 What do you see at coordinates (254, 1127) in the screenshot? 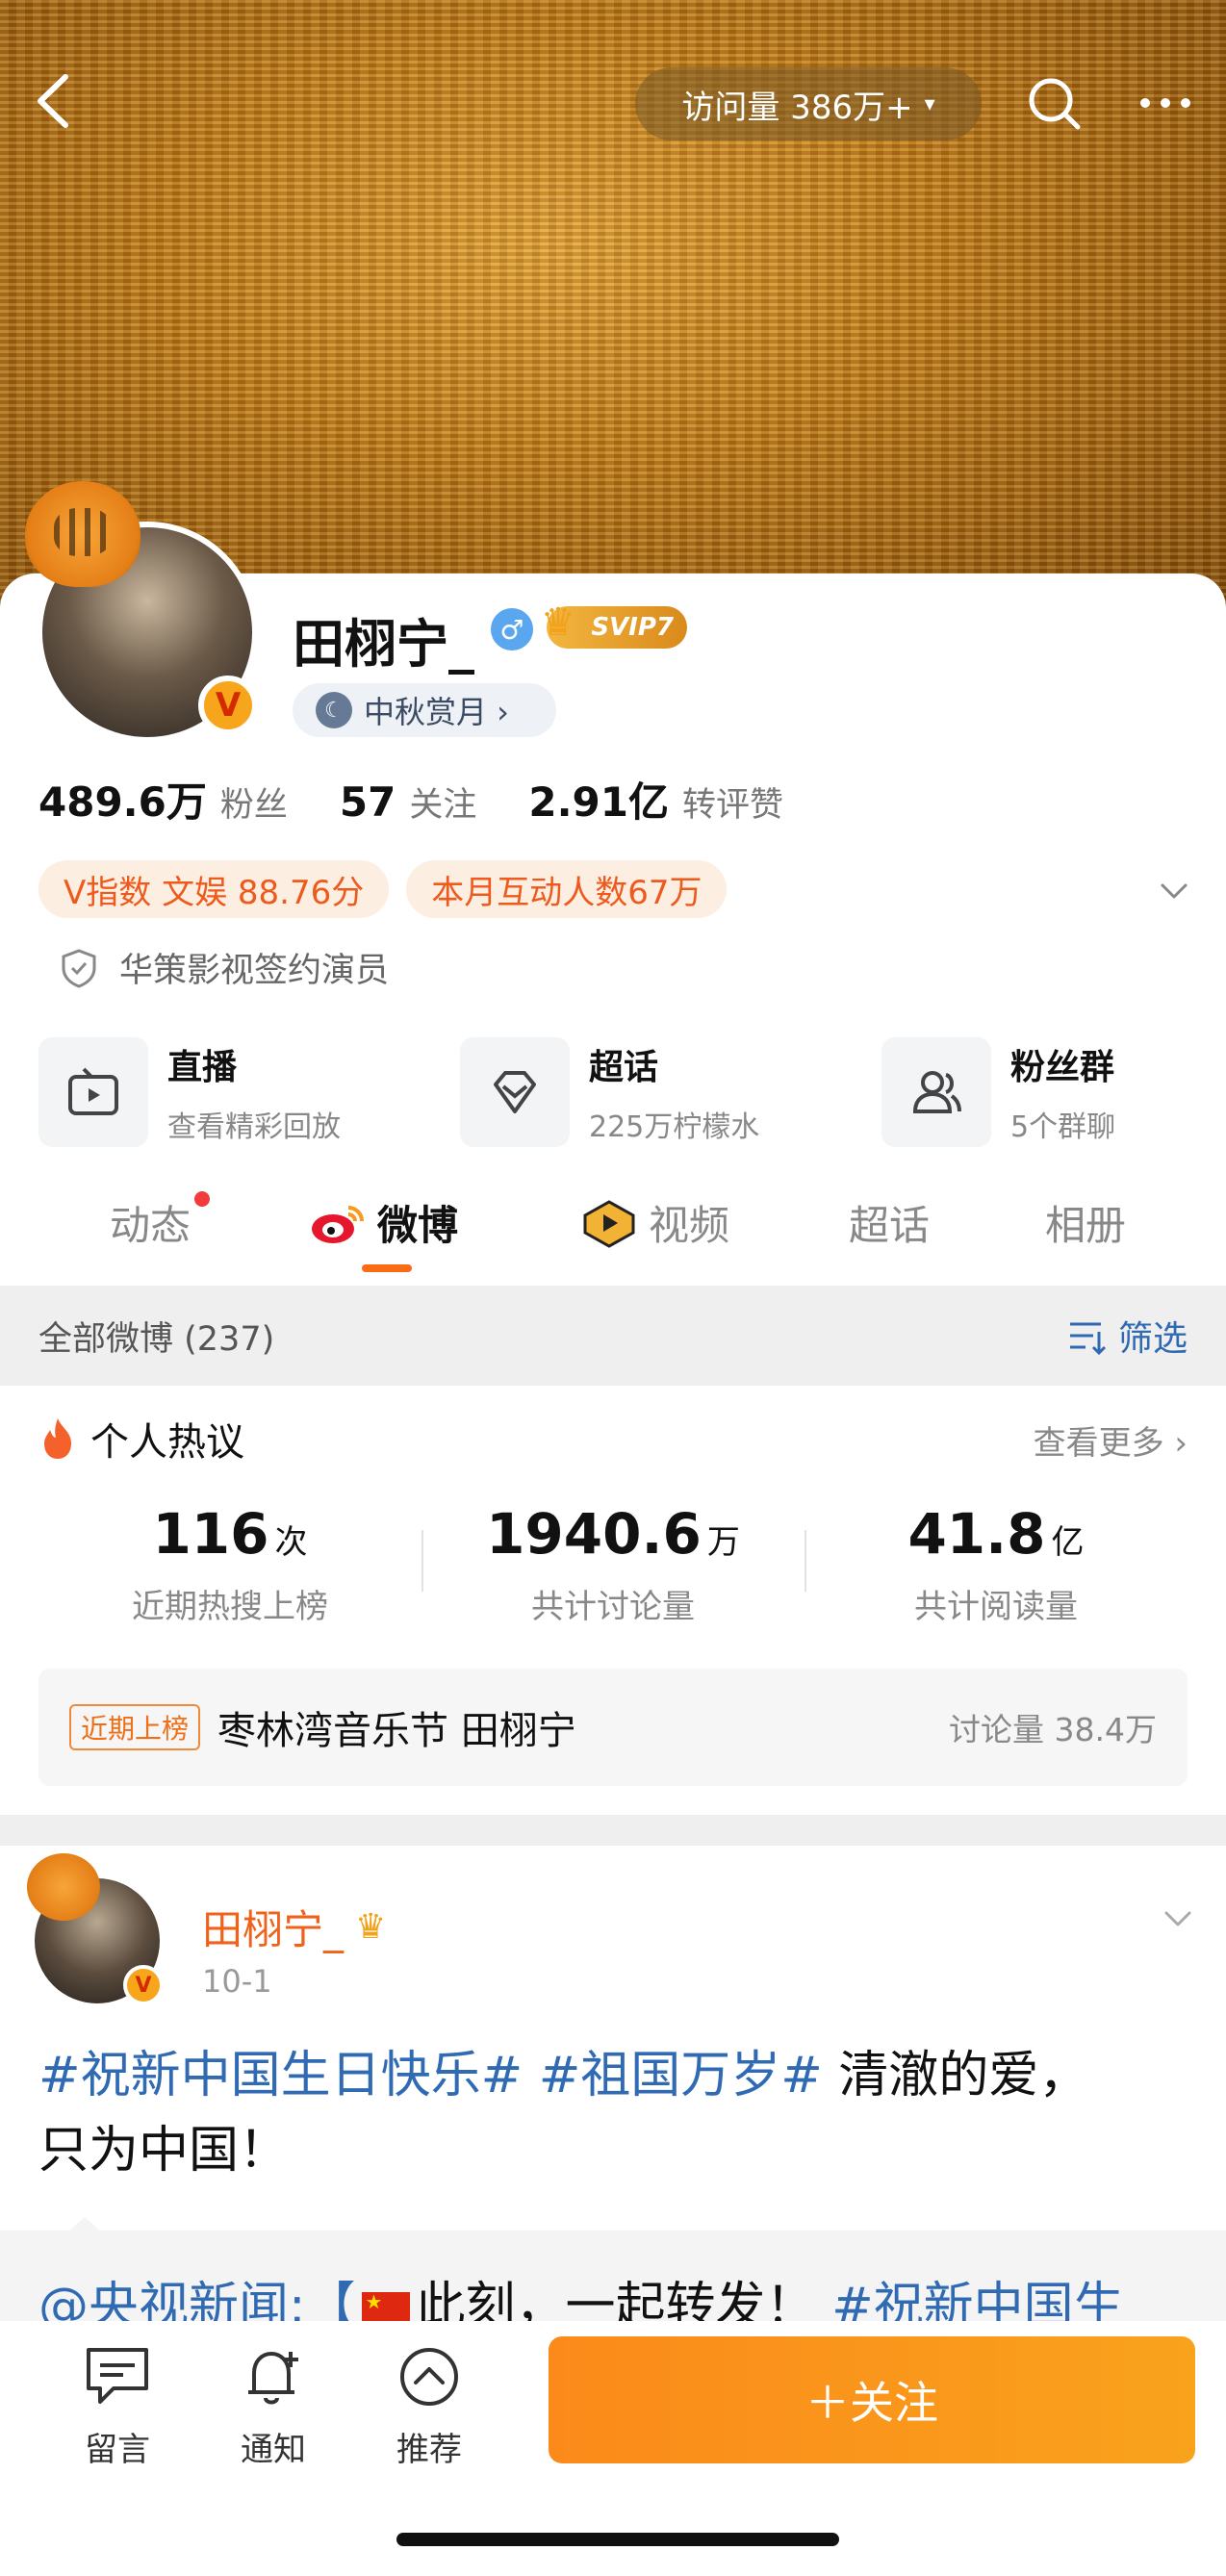
I see `service-live-subtitle: 查看精彩回放` at bounding box center [254, 1127].